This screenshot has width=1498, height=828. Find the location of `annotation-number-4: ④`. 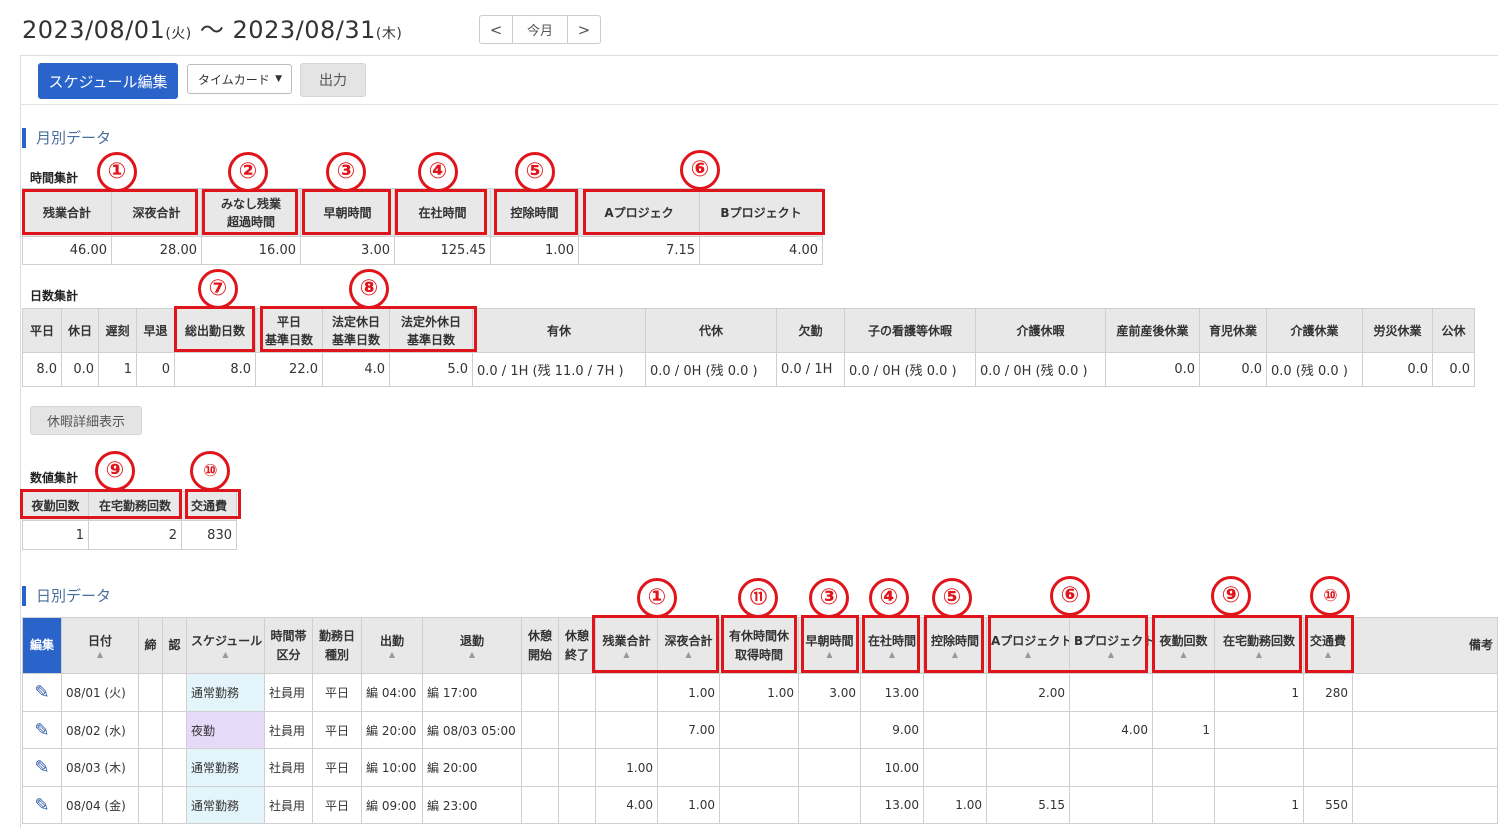

annotation-number-4: ④ is located at coordinates (438, 172).